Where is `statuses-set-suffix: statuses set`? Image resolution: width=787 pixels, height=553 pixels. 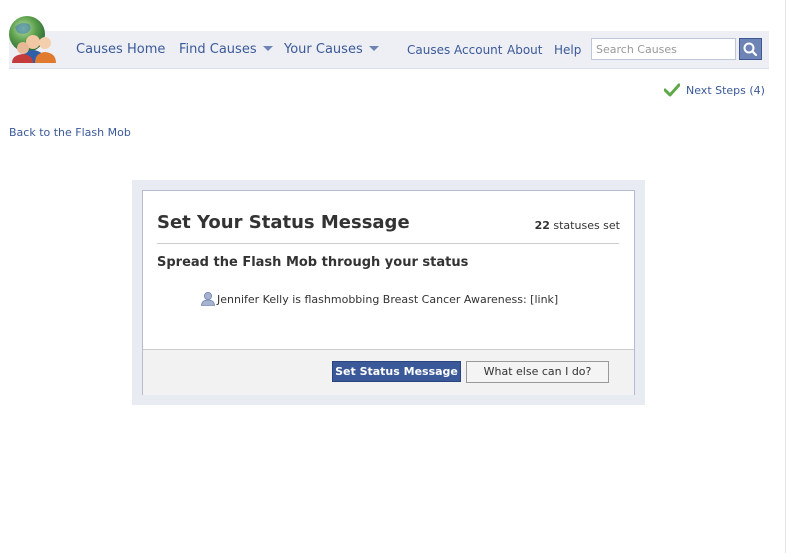
statuses-set-suffix: statuses set is located at coordinates (584, 225).